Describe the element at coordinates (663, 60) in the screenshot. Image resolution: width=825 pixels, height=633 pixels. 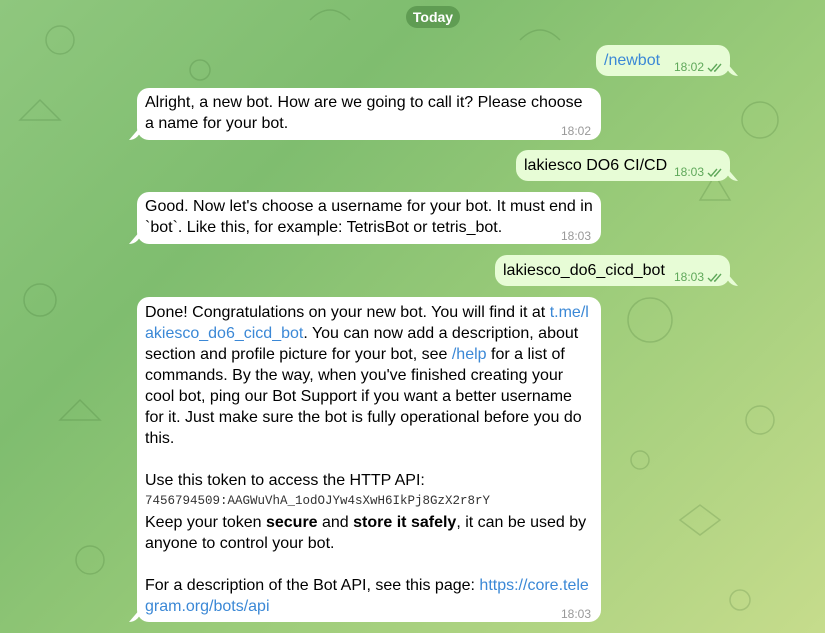
I see `outgoing-message: /newbot 18:02` at that location.